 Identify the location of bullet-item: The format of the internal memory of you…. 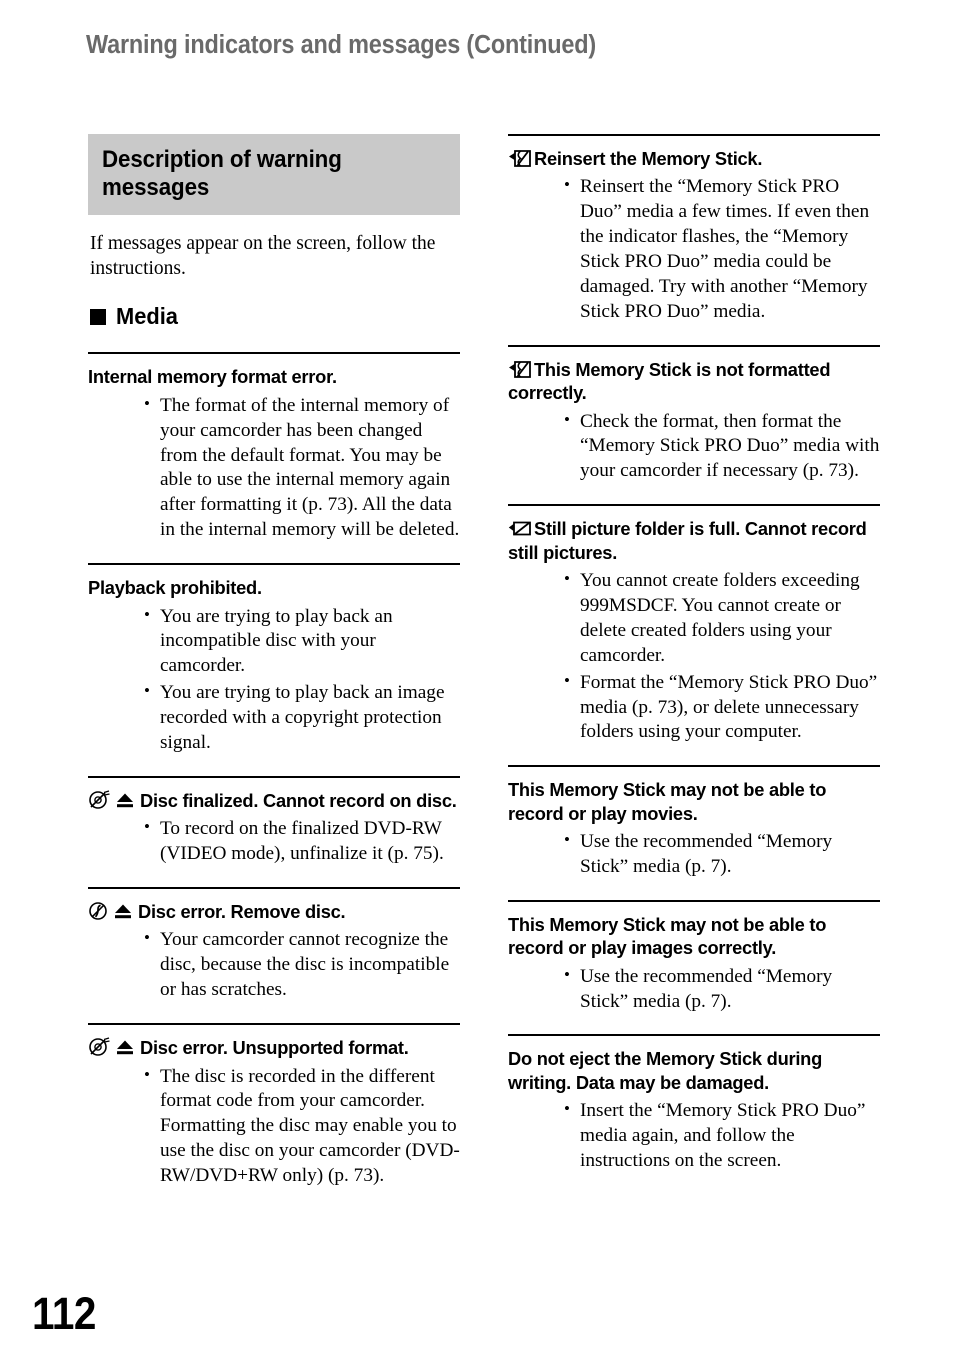
(302, 468).